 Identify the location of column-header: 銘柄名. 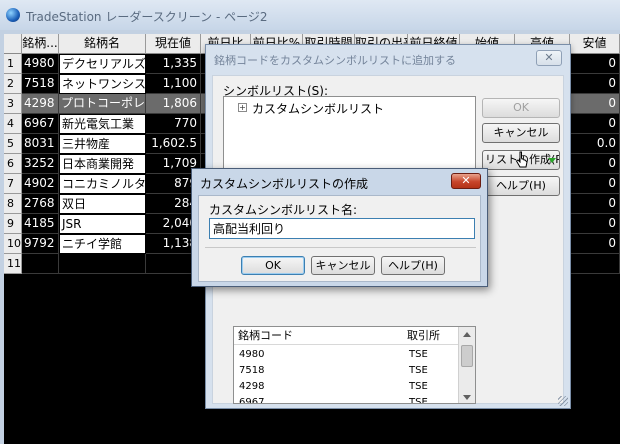
(102, 44).